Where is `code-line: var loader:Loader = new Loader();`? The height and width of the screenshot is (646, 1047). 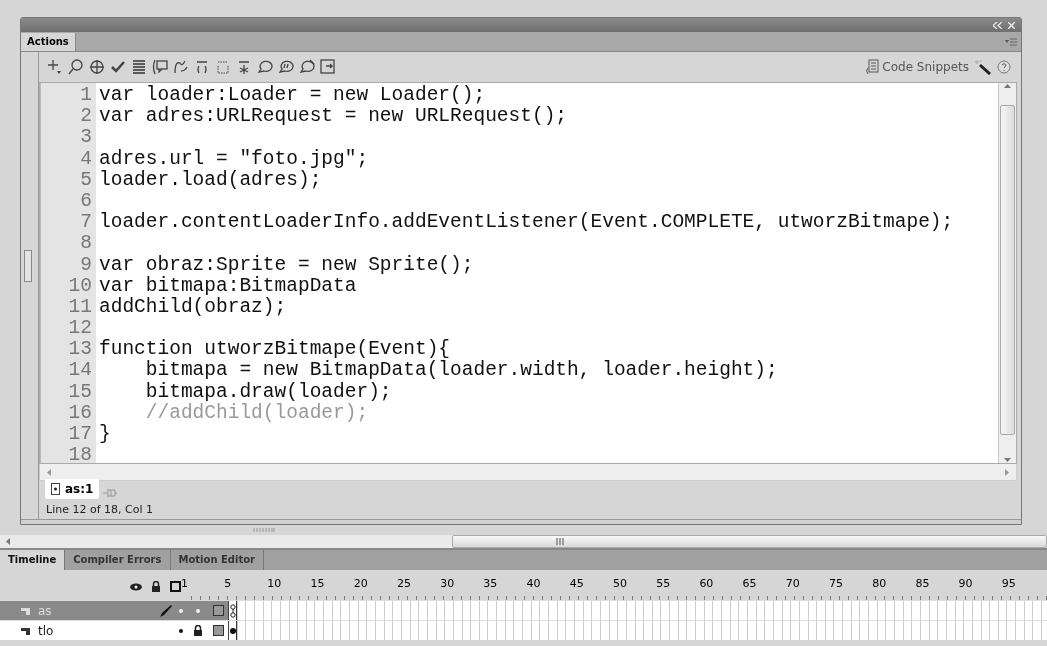 code-line: var loader:Loader = new Loader(); is located at coordinates (292, 95).